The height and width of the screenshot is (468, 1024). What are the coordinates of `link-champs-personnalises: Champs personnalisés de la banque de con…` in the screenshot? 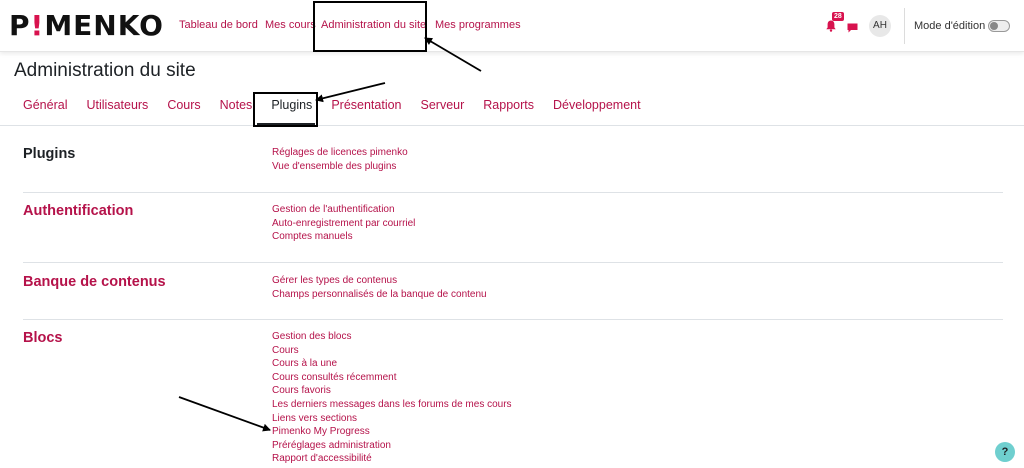 It's located at (379, 294).